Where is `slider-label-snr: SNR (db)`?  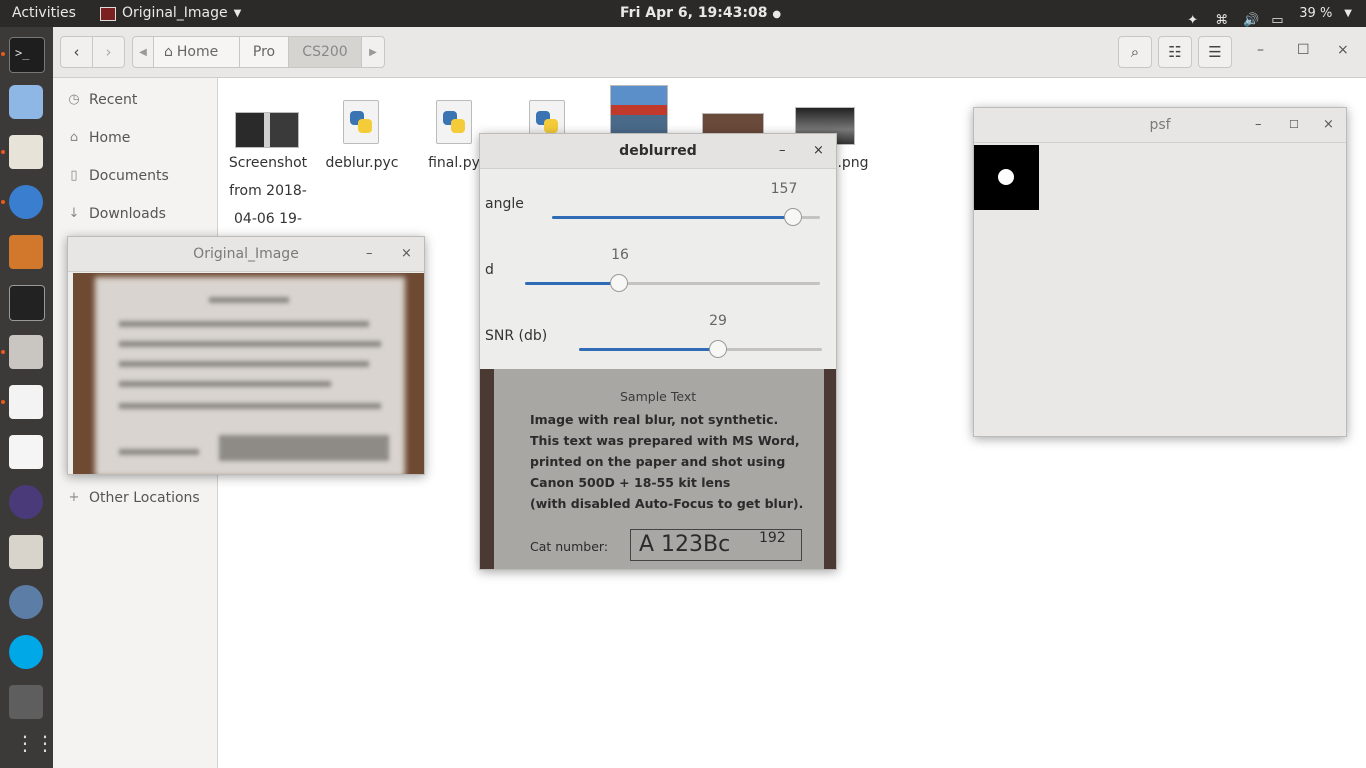 slider-label-snr: SNR (db) is located at coordinates (516, 336).